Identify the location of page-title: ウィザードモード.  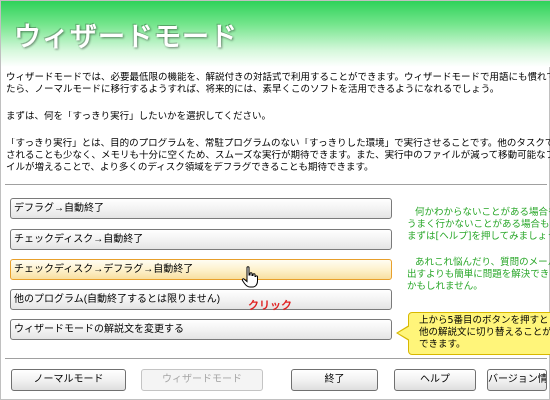
(126, 37).